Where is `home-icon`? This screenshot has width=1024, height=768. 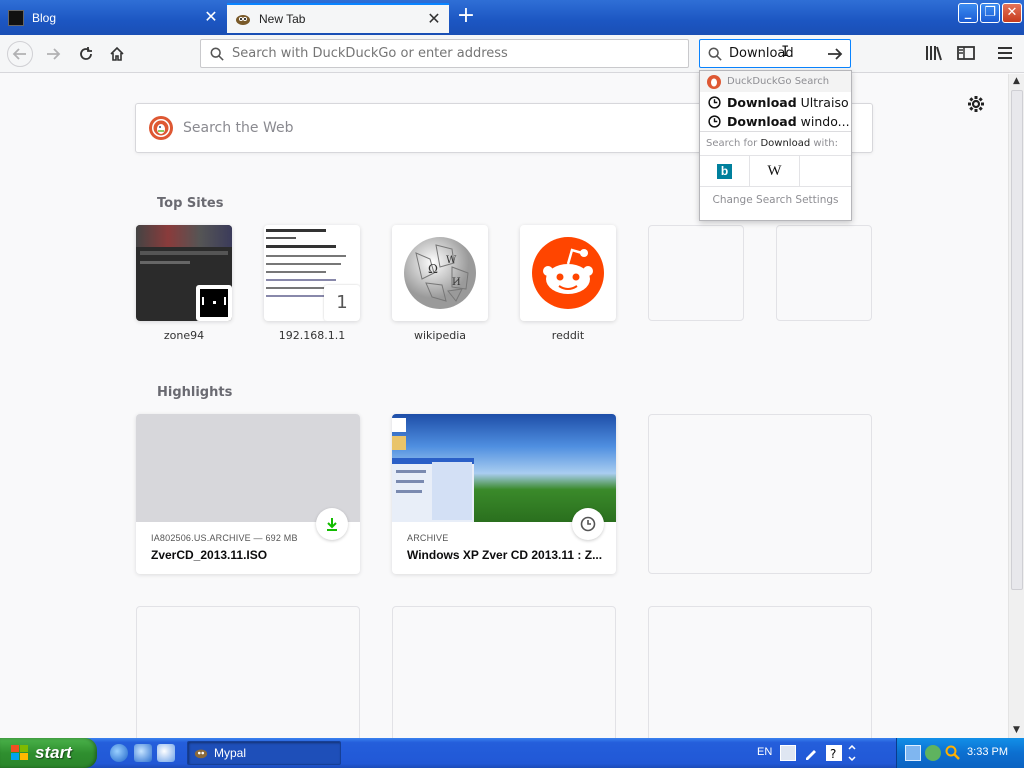 home-icon is located at coordinates (117, 53).